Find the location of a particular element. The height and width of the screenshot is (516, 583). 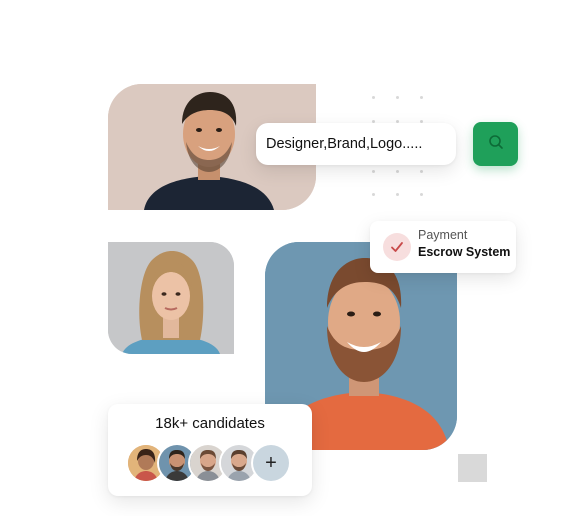

candidates-card: 18k+ candidates + is located at coordinates (210, 450).